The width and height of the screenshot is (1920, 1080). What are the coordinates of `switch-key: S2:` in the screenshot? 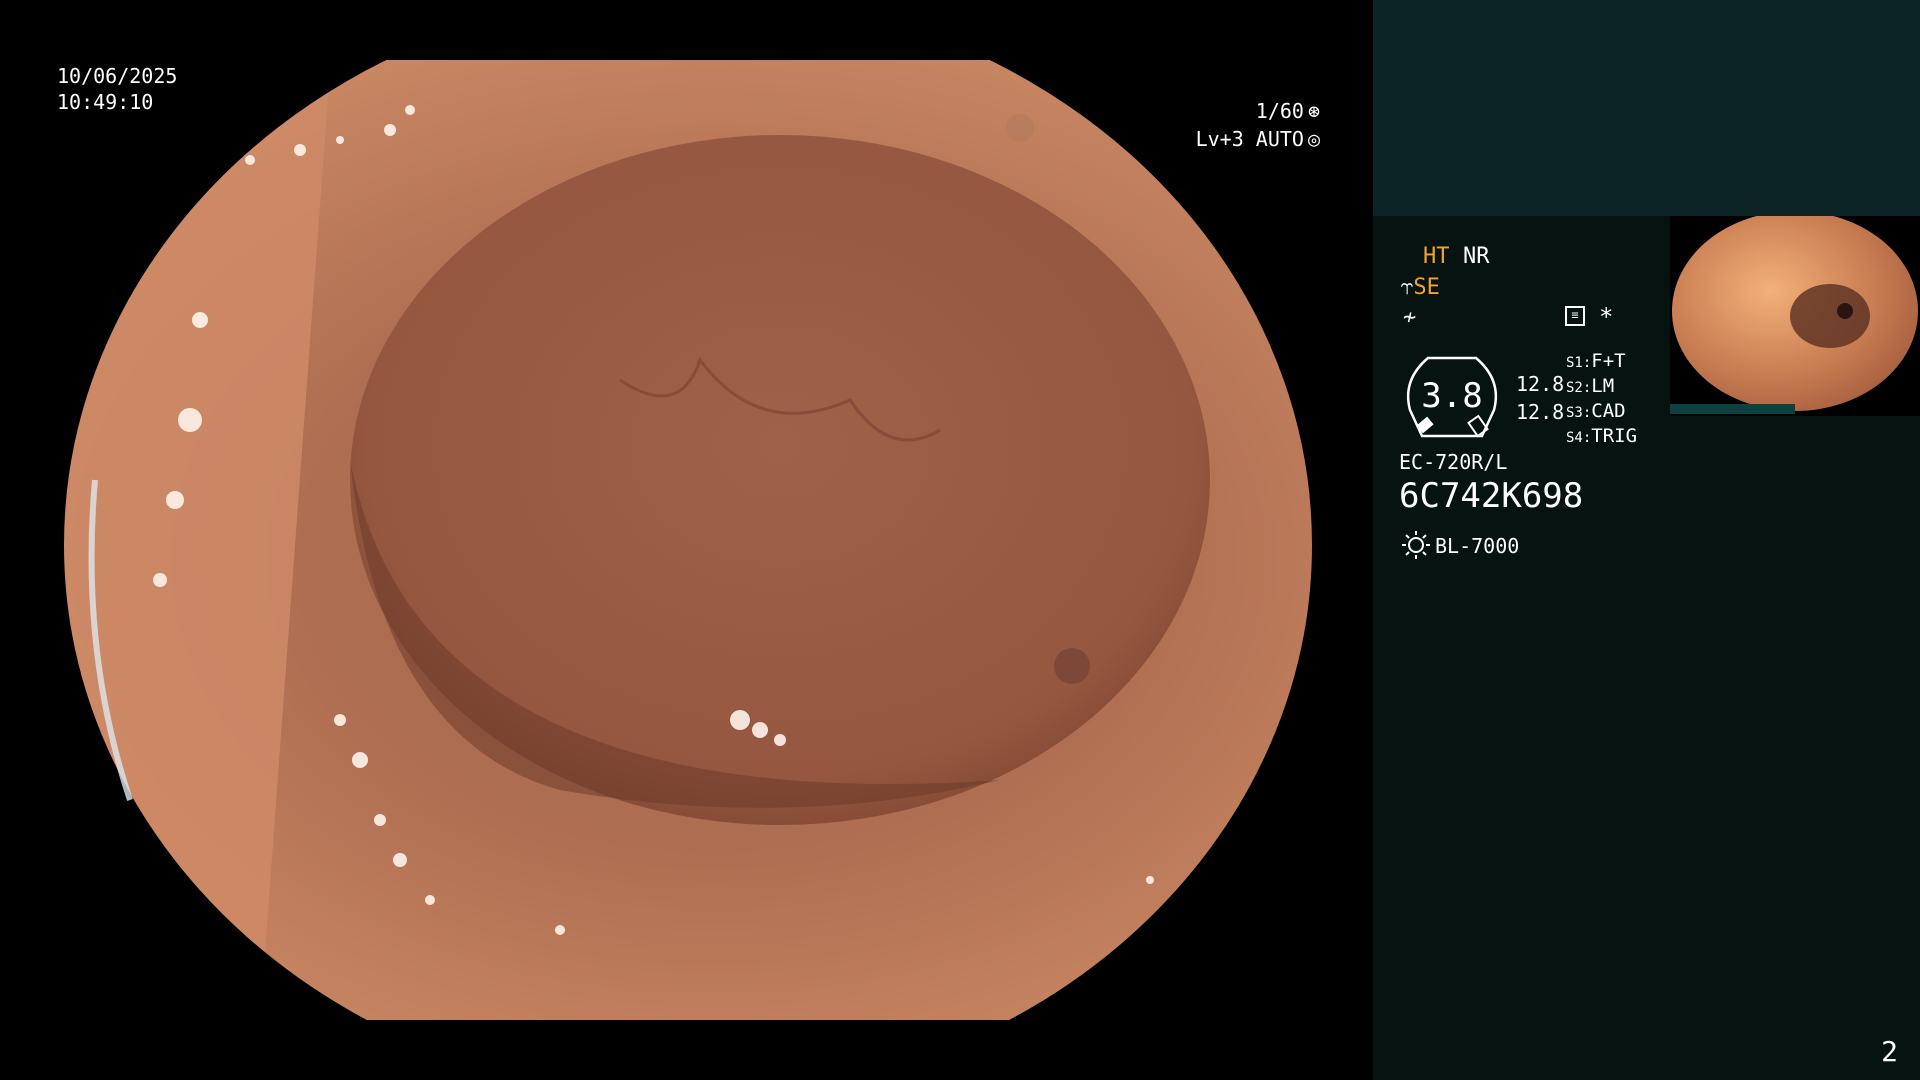 It's located at (1579, 388).